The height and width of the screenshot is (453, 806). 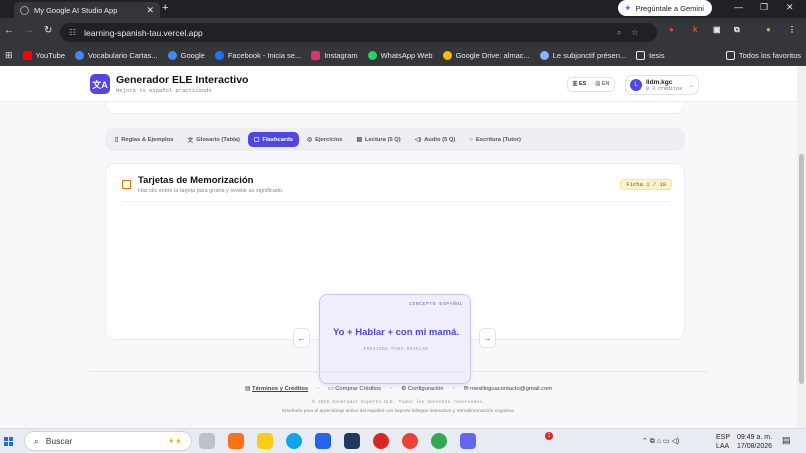 What do you see at coordinates (737, 30) in the screenshot?
I see `extensions-icon: ⧉` at bounding box center [737, 30].